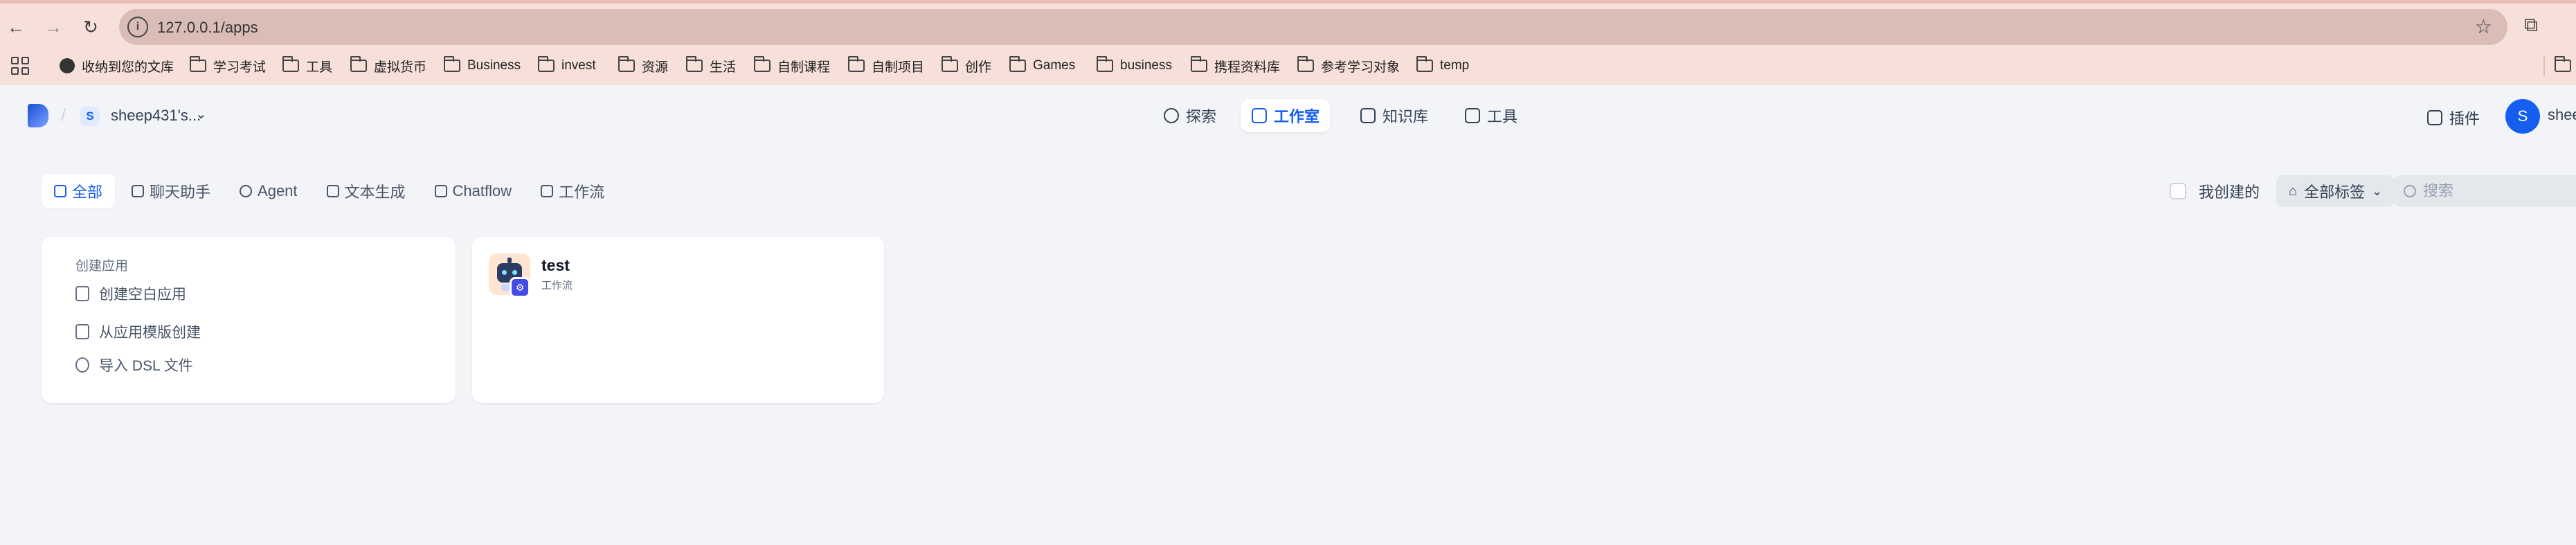 This screenshot has width=2576, height=545. Describe the element at coordinates (90, 116) in the screenshot. I see `workspace-avatar: S` at that location.